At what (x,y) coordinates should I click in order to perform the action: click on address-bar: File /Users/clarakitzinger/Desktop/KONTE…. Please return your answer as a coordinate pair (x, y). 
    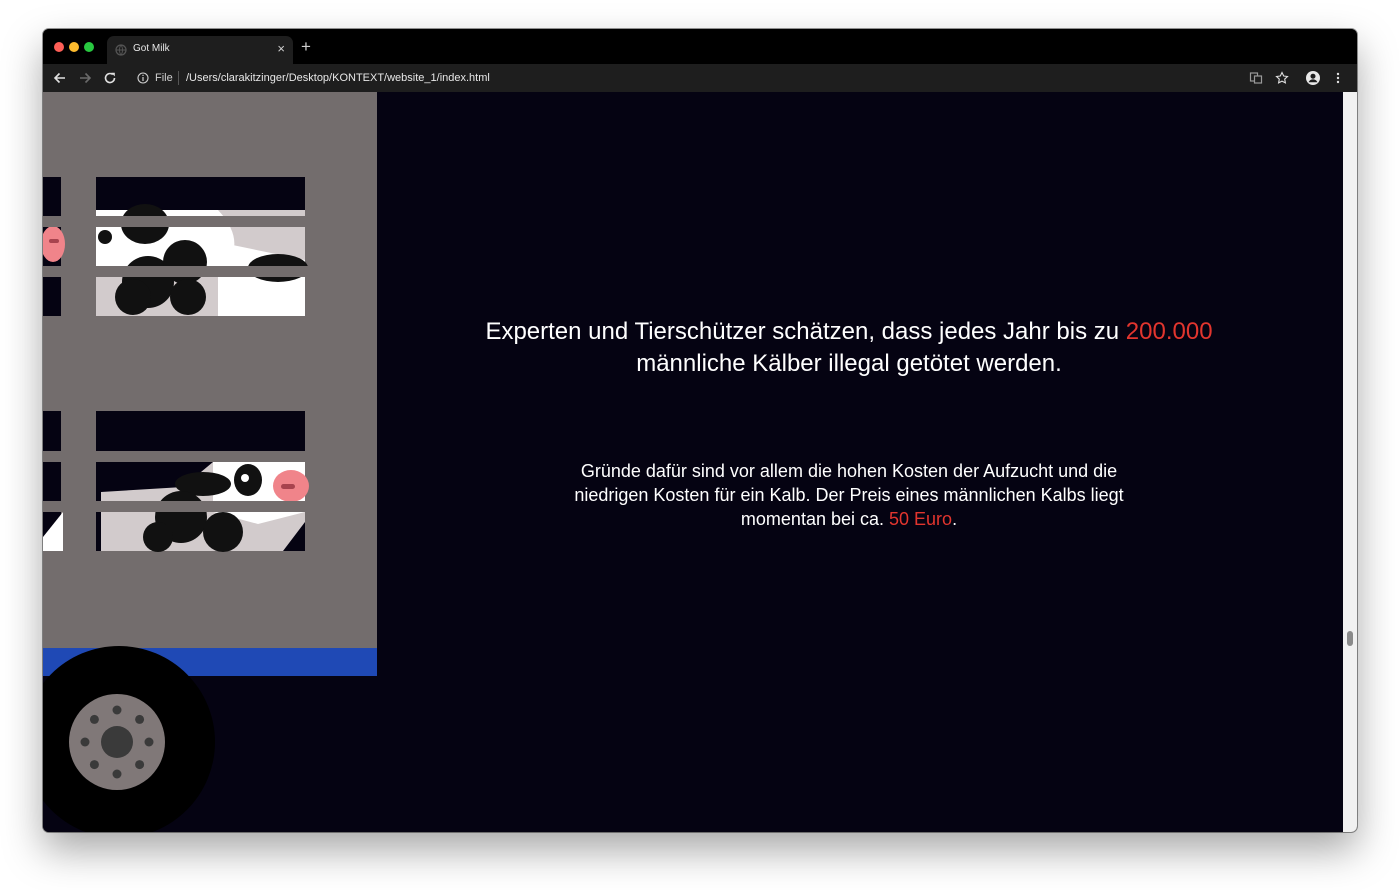
    Looking at the image, I should click on (681, 78).